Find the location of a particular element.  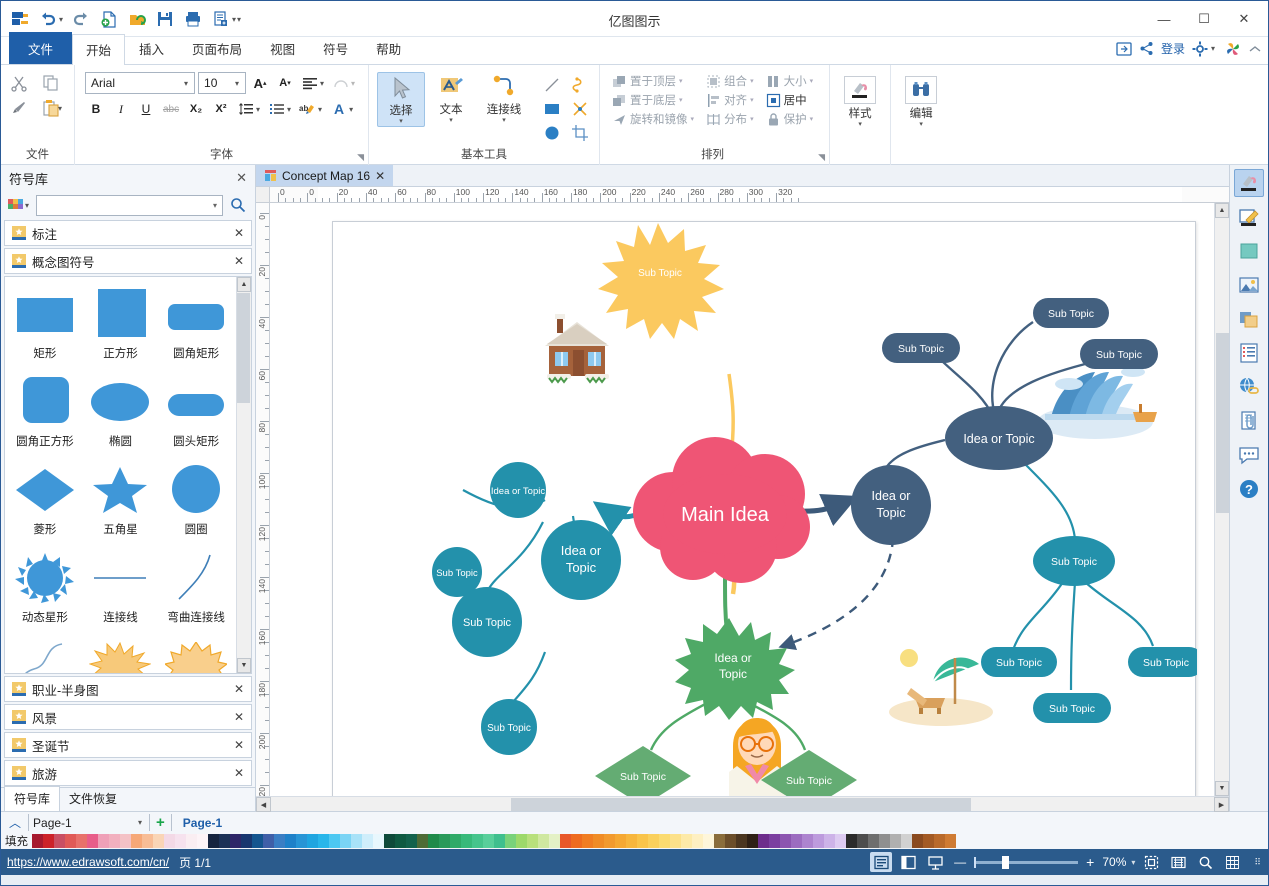

canvas-vscroll-thumb is located at coordinates (1222, 423).